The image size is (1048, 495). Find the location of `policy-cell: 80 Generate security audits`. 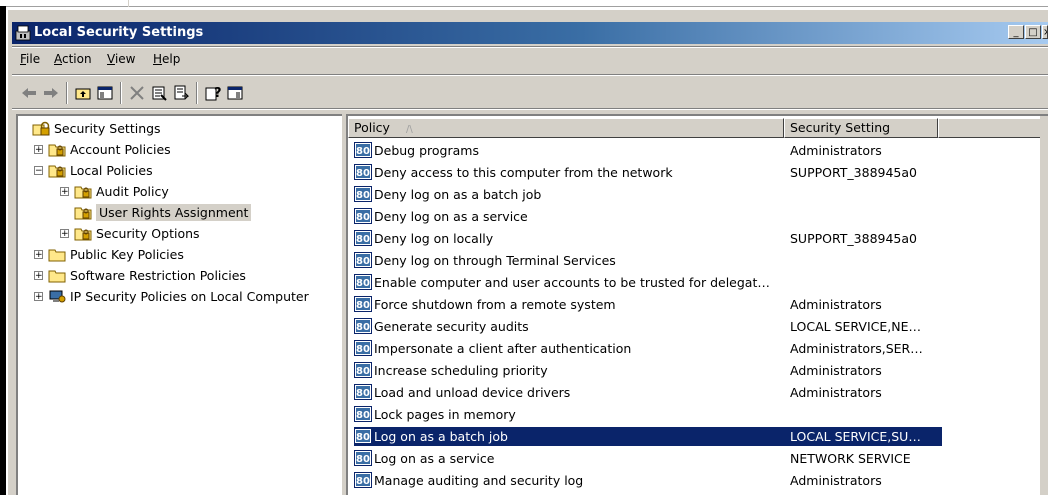

policy-cell: 80 Generate security audits is located at coordinates (441, 326).